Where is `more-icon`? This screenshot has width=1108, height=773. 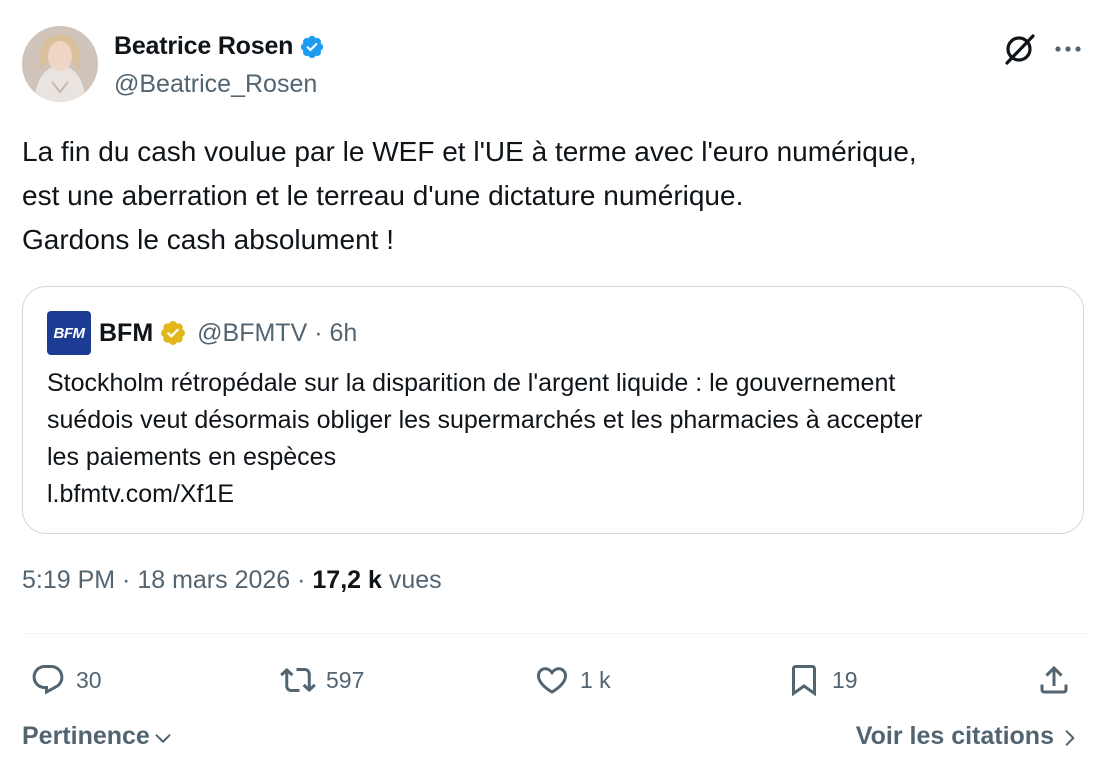 more-icon is located at coordinates (1068, 49).